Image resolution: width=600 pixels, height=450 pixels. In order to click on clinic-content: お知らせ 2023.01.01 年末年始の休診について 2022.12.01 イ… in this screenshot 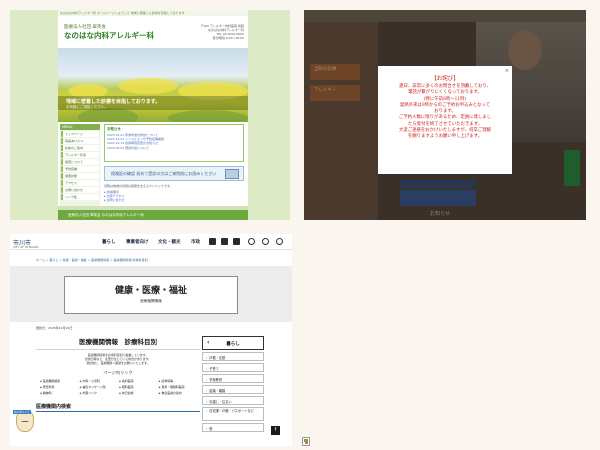, I will do `click(174, 163)`.